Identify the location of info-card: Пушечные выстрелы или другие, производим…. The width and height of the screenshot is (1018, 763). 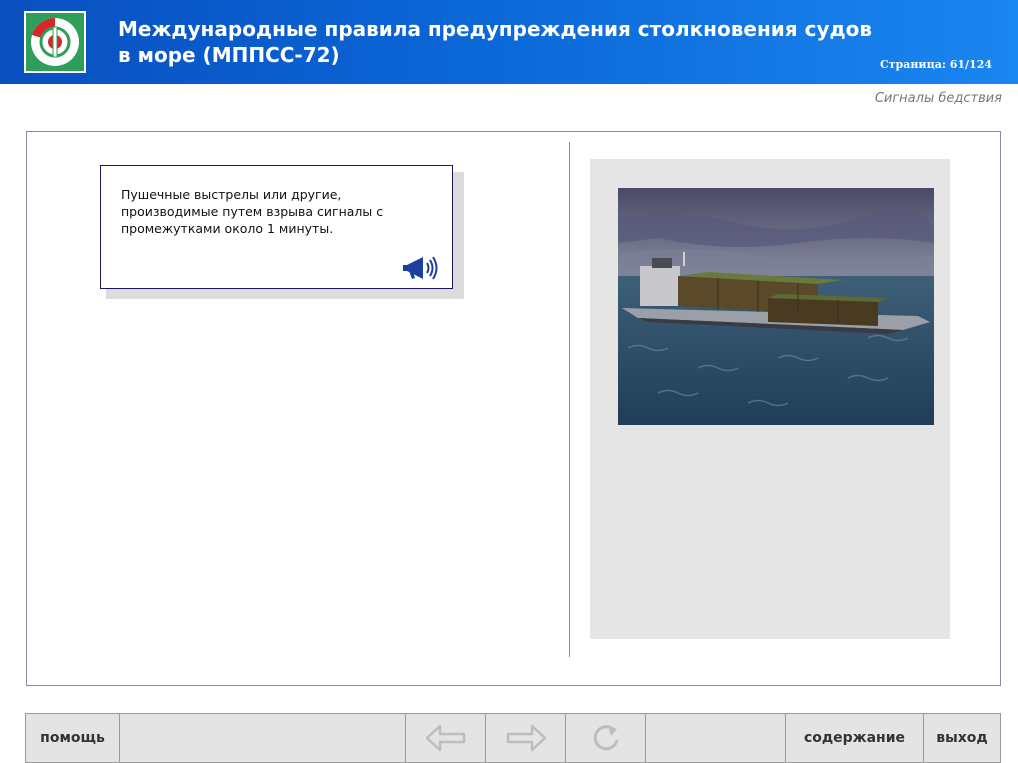
(276, 227).